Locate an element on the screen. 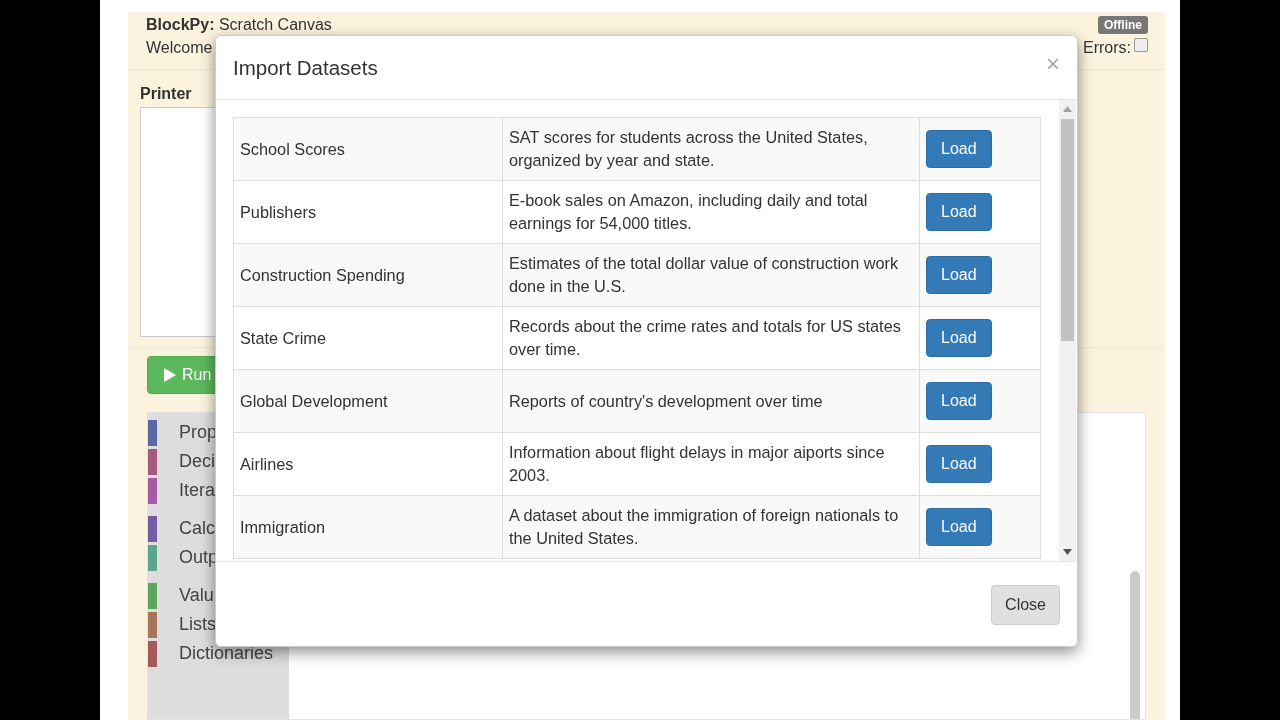 The image size is (1280, 720). dataset-description: Records about the crime rates and totals for US states over time. is located at coordinates (711, 338).